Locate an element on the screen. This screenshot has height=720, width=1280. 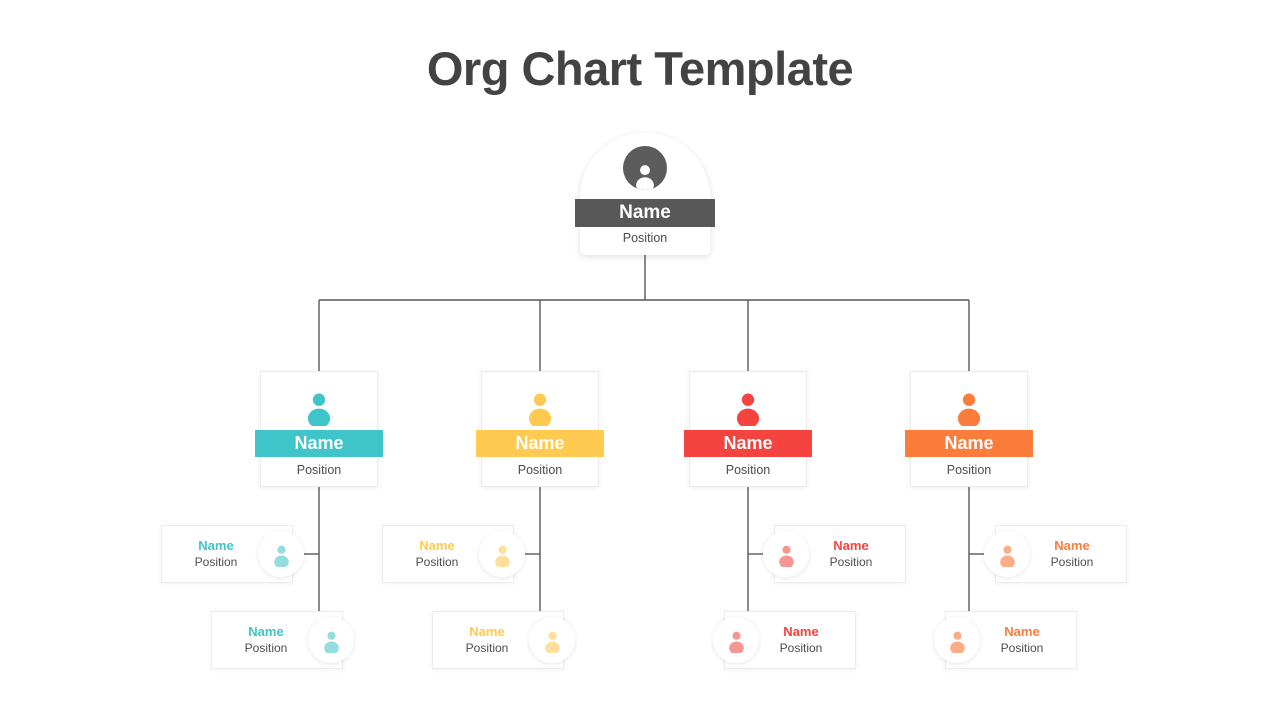
leaf-node-4-1: Name Position is located at coordinates (1055, 554).